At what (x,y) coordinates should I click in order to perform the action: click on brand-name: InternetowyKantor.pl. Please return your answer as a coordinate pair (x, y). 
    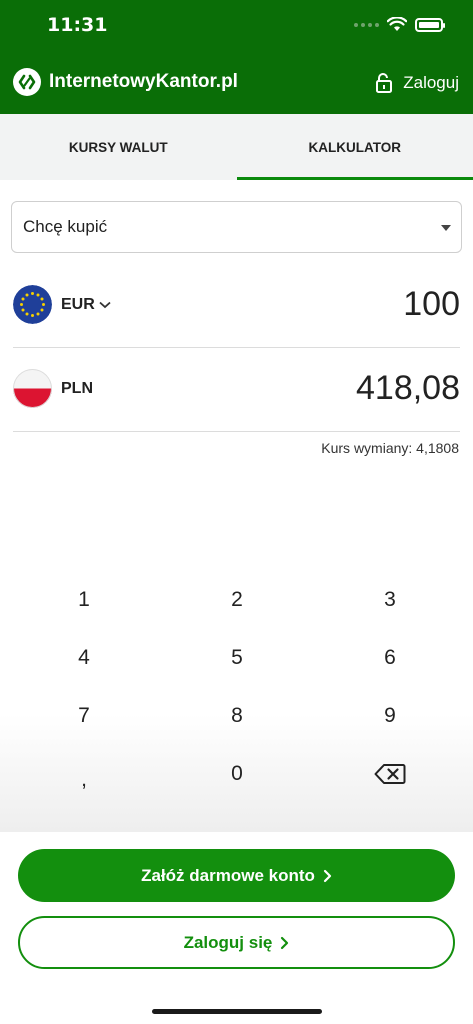
    Looking at the image, I should click on (143, 81).